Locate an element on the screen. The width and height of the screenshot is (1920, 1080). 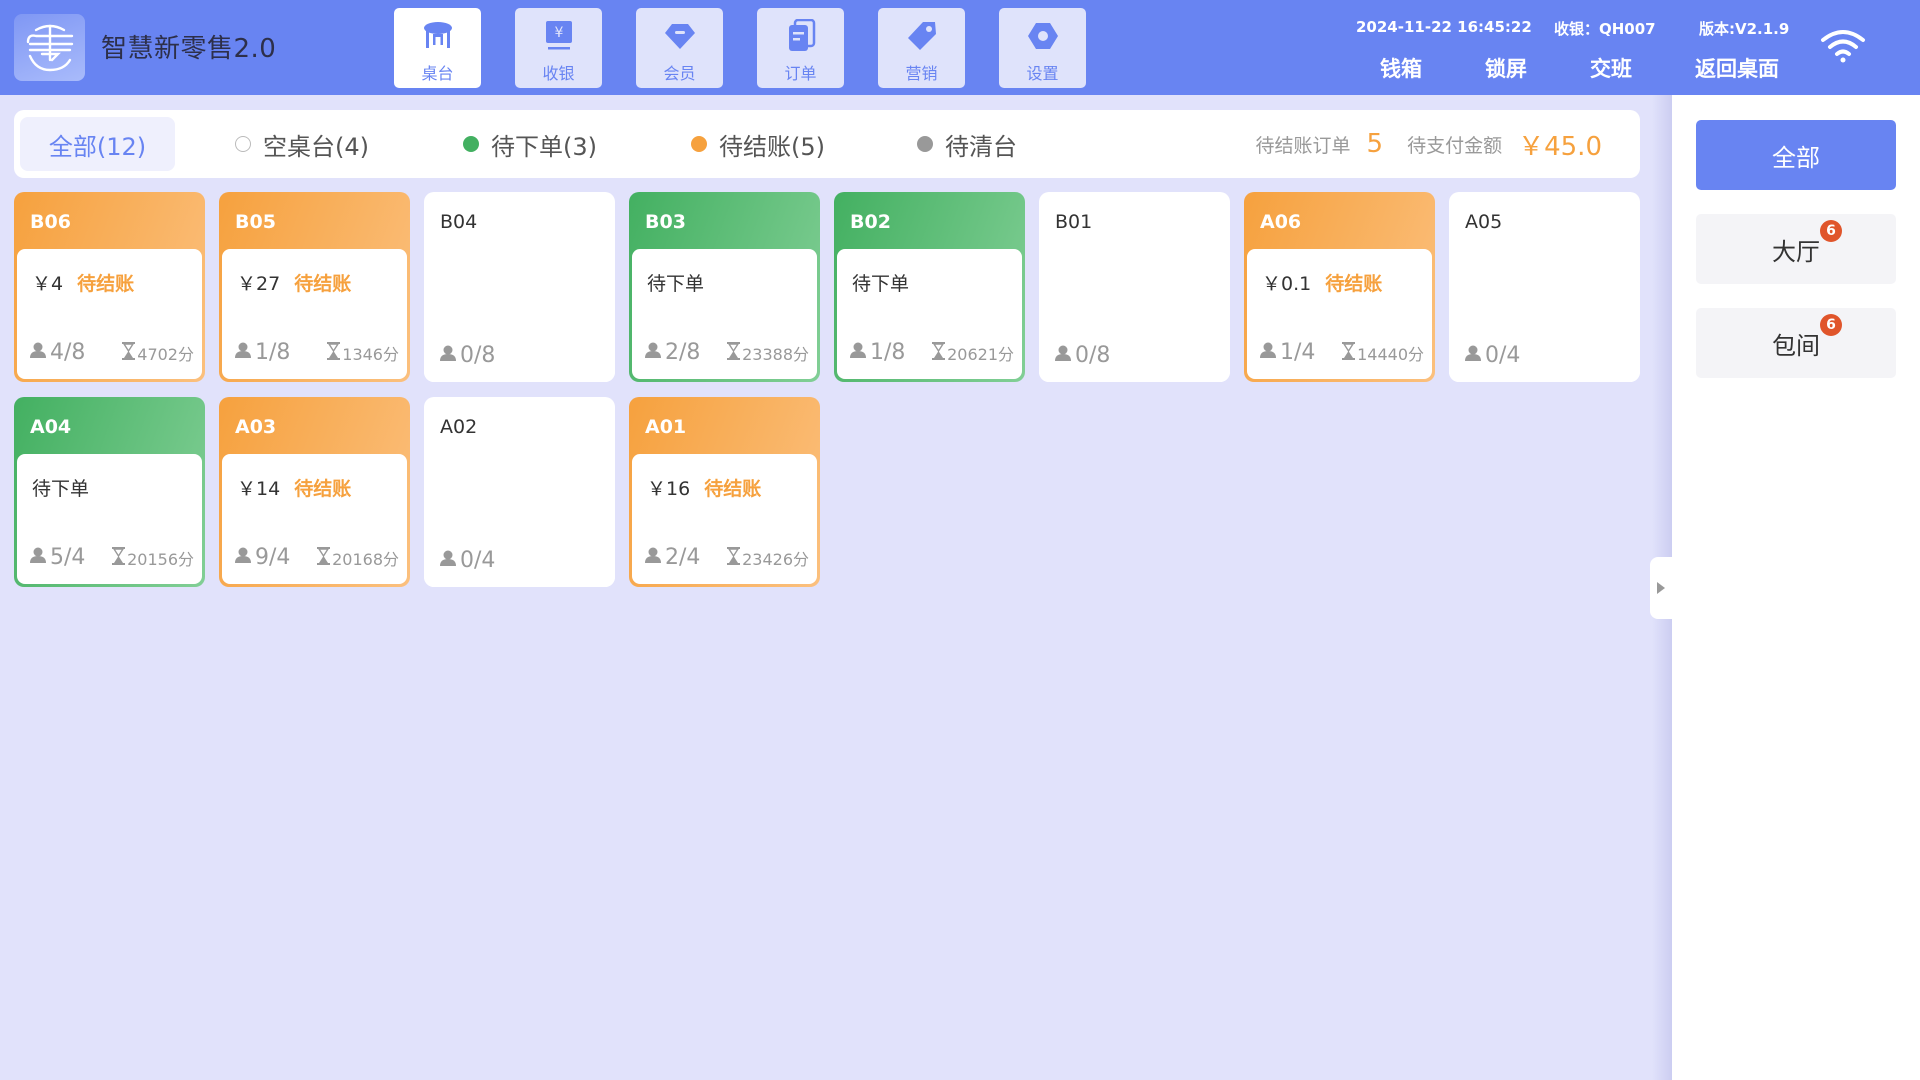
guest-count: 2/8 is located at coordinates (672, 352).